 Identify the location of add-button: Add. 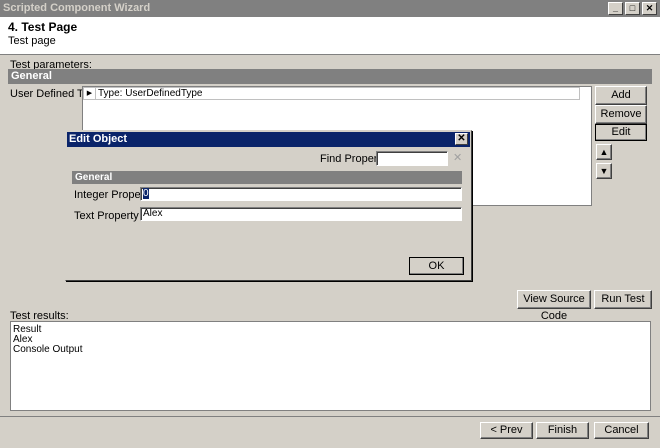
(621, 95).